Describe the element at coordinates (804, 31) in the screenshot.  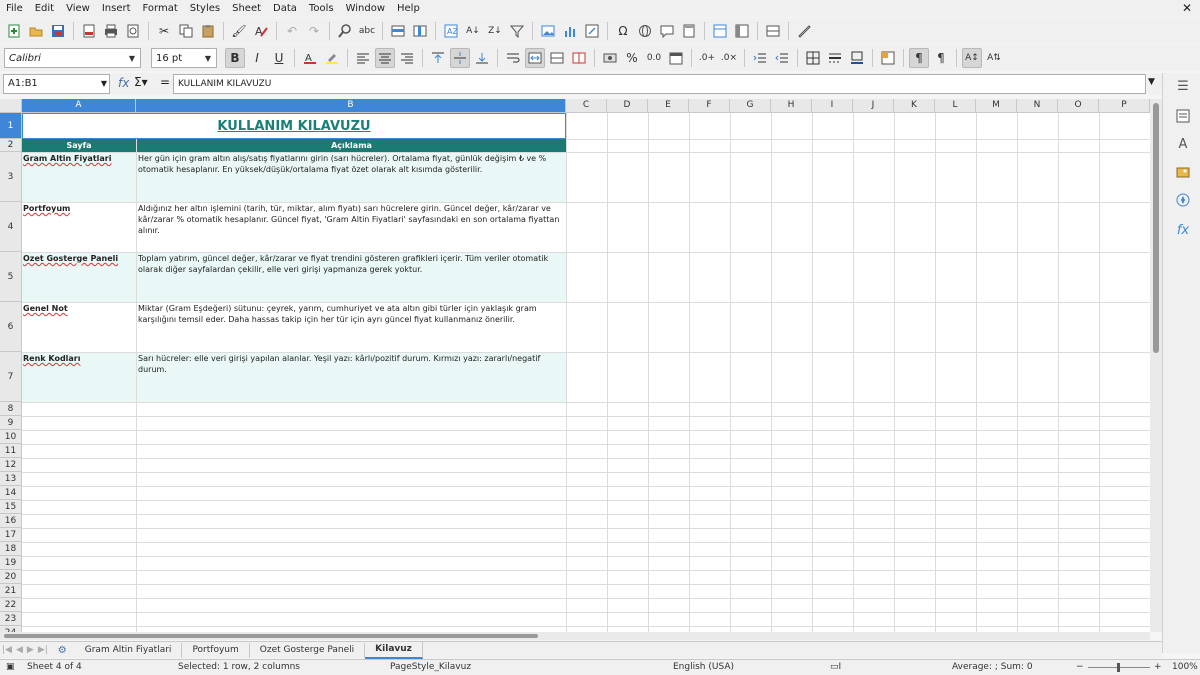
I see `show-draw-functions-icon` at that location.